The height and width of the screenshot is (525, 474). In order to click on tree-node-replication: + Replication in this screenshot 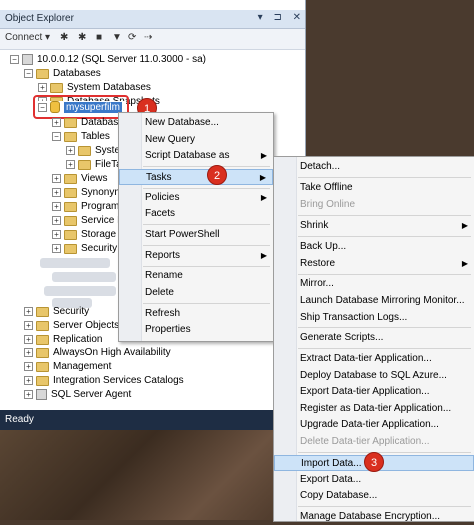, I will do `click(63, 341)`.